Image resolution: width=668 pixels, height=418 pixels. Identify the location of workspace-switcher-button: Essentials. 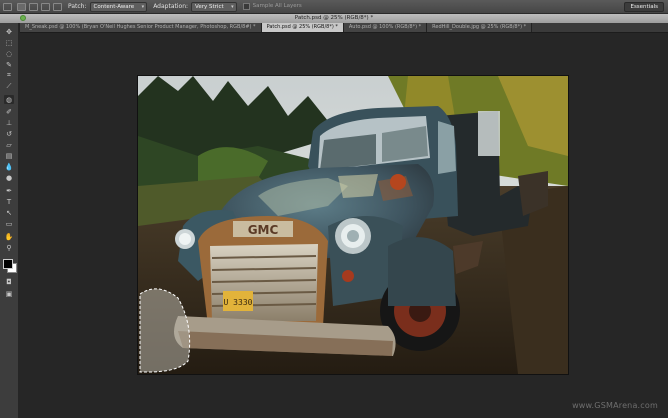
(644, 7).